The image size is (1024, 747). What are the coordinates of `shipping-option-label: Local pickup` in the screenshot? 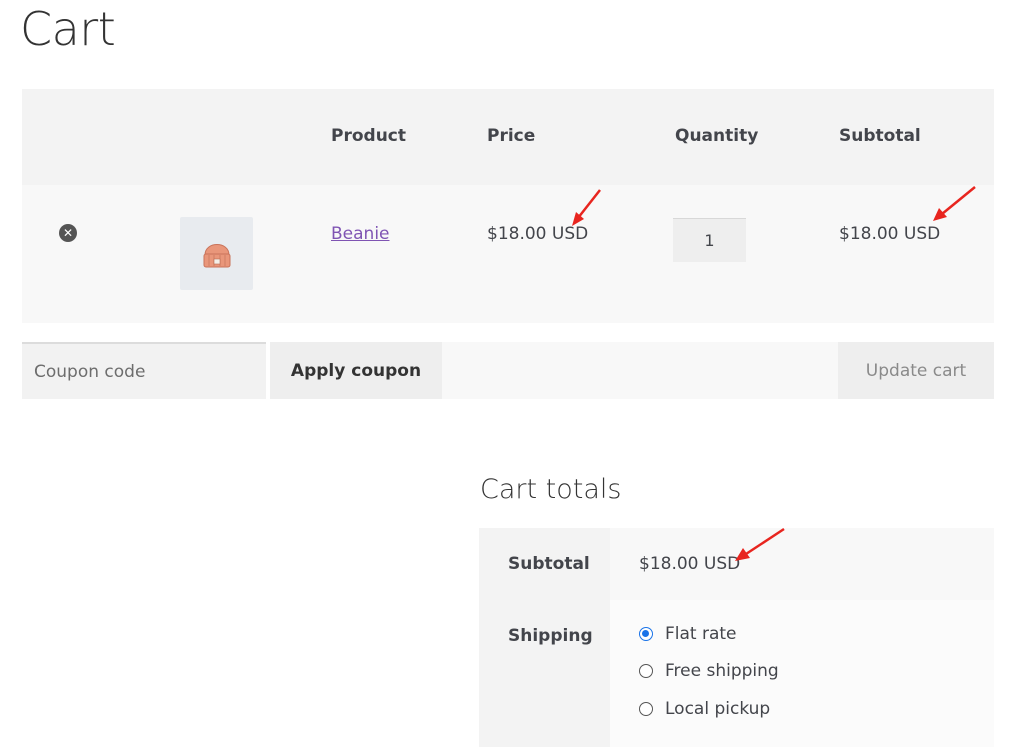 It's located at (718, 709).